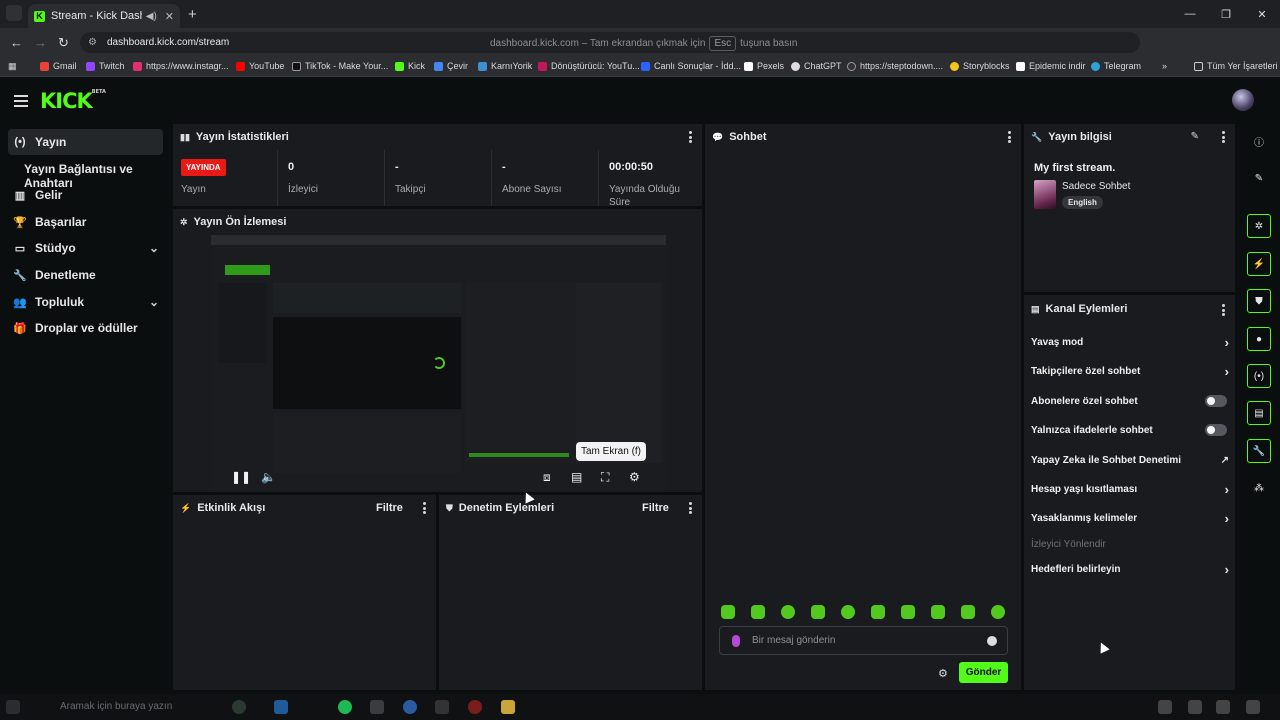  I want to click on emoji-picker-icon, so click(992, 641).